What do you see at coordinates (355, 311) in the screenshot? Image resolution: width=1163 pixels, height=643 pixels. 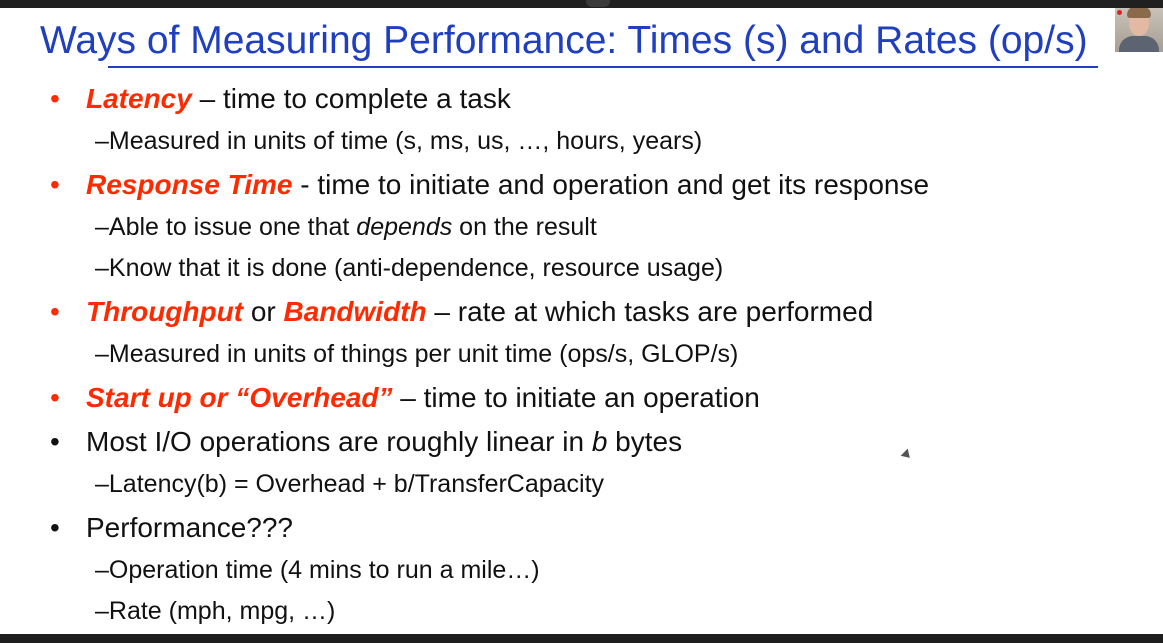 I see `term-bandwidth: Bandwidth` at bounding box center [355, 311].